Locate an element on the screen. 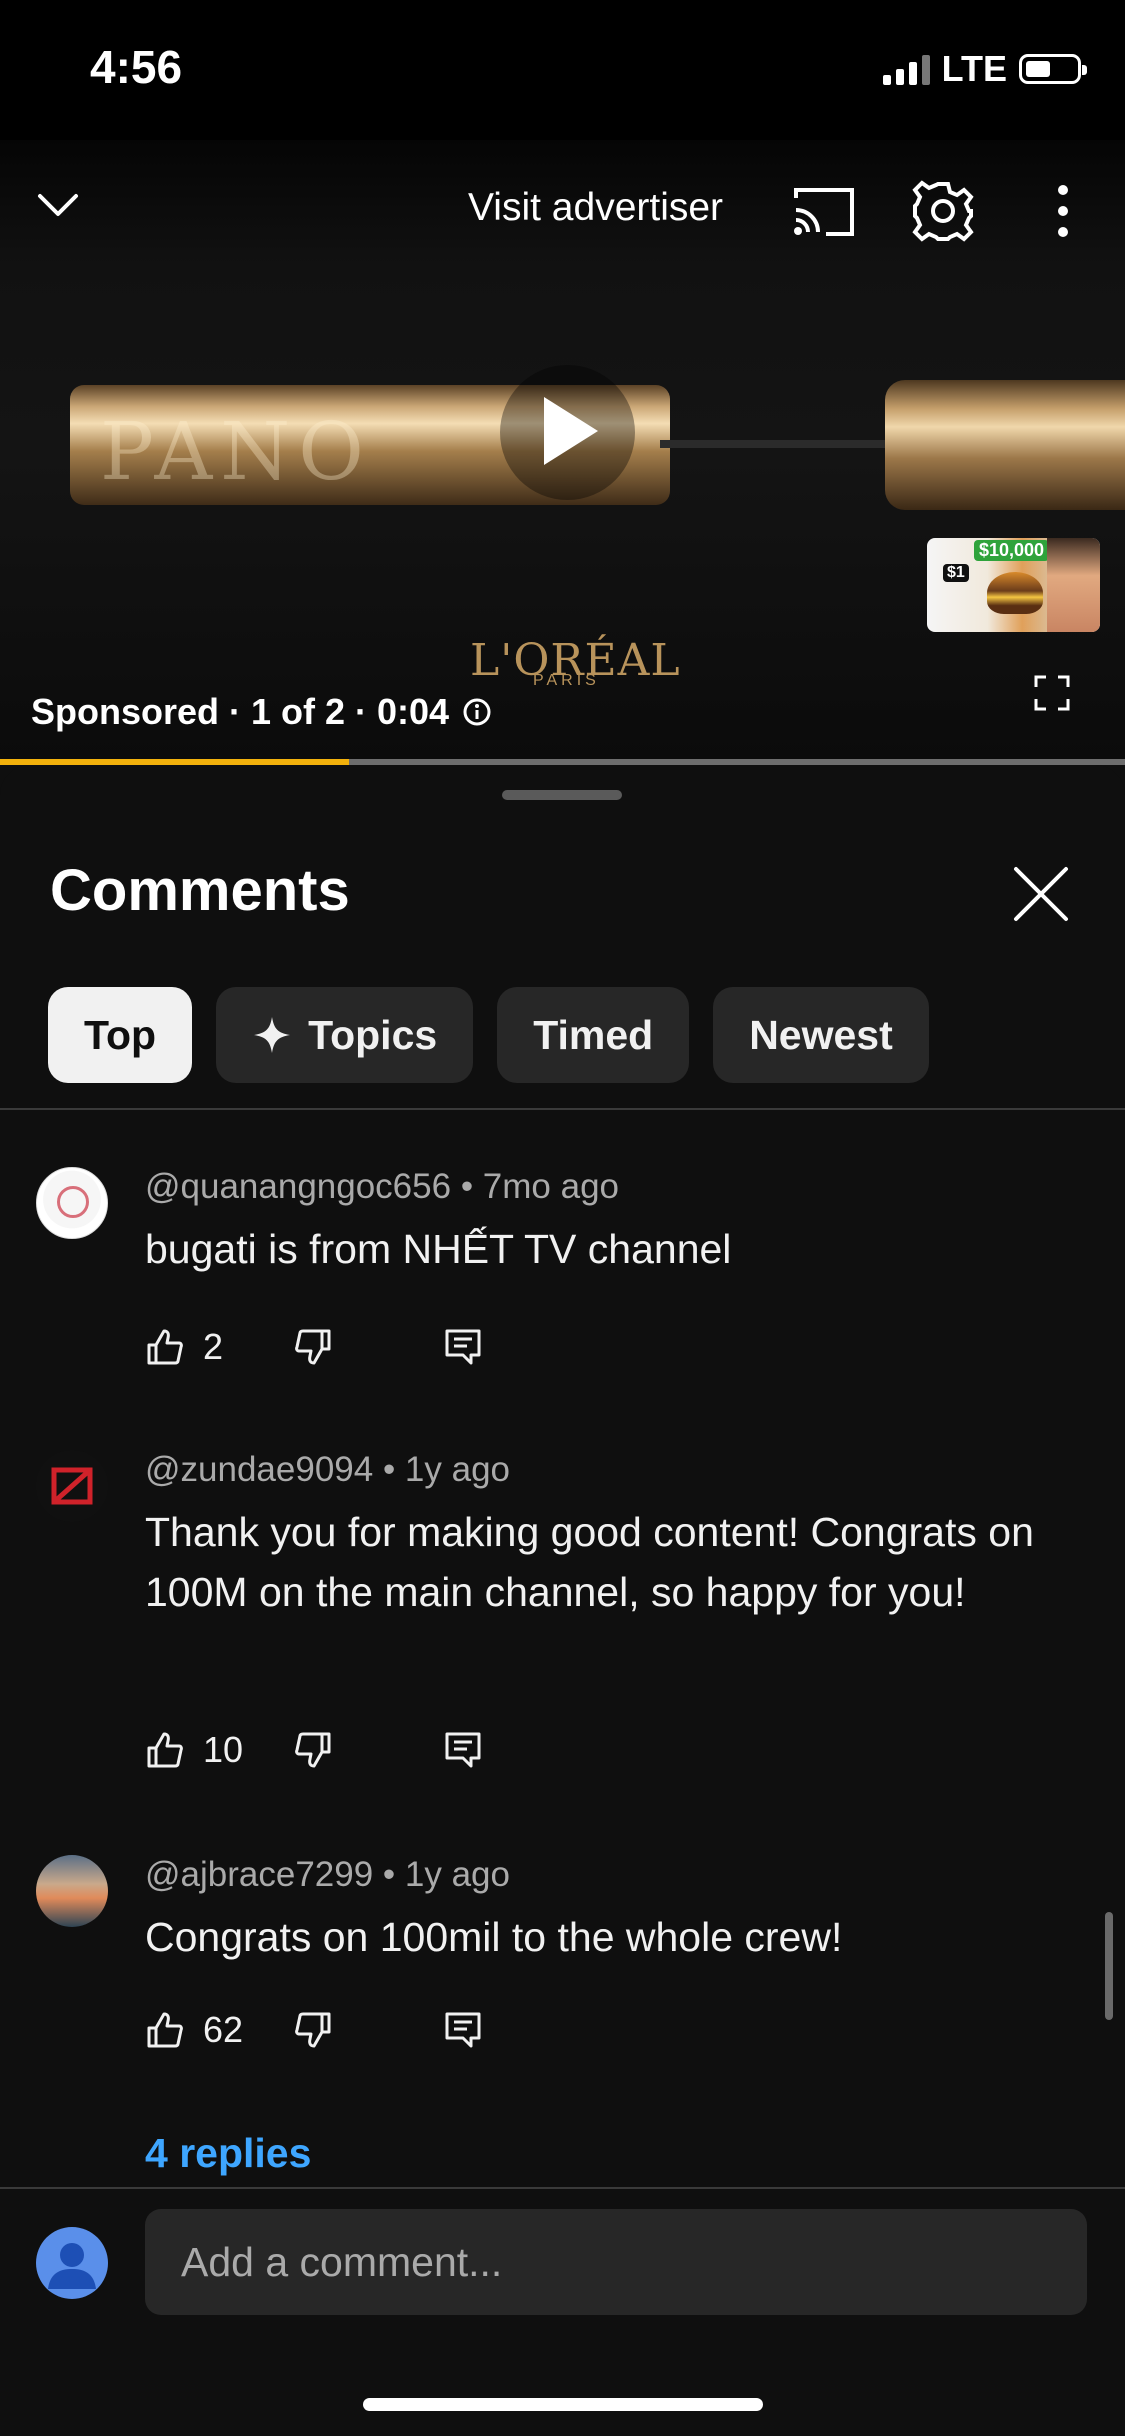 The image size is (1125, 2436). comment-meta: @ajbrace7299 • 1y ago is located at coordinates (327, 1874).